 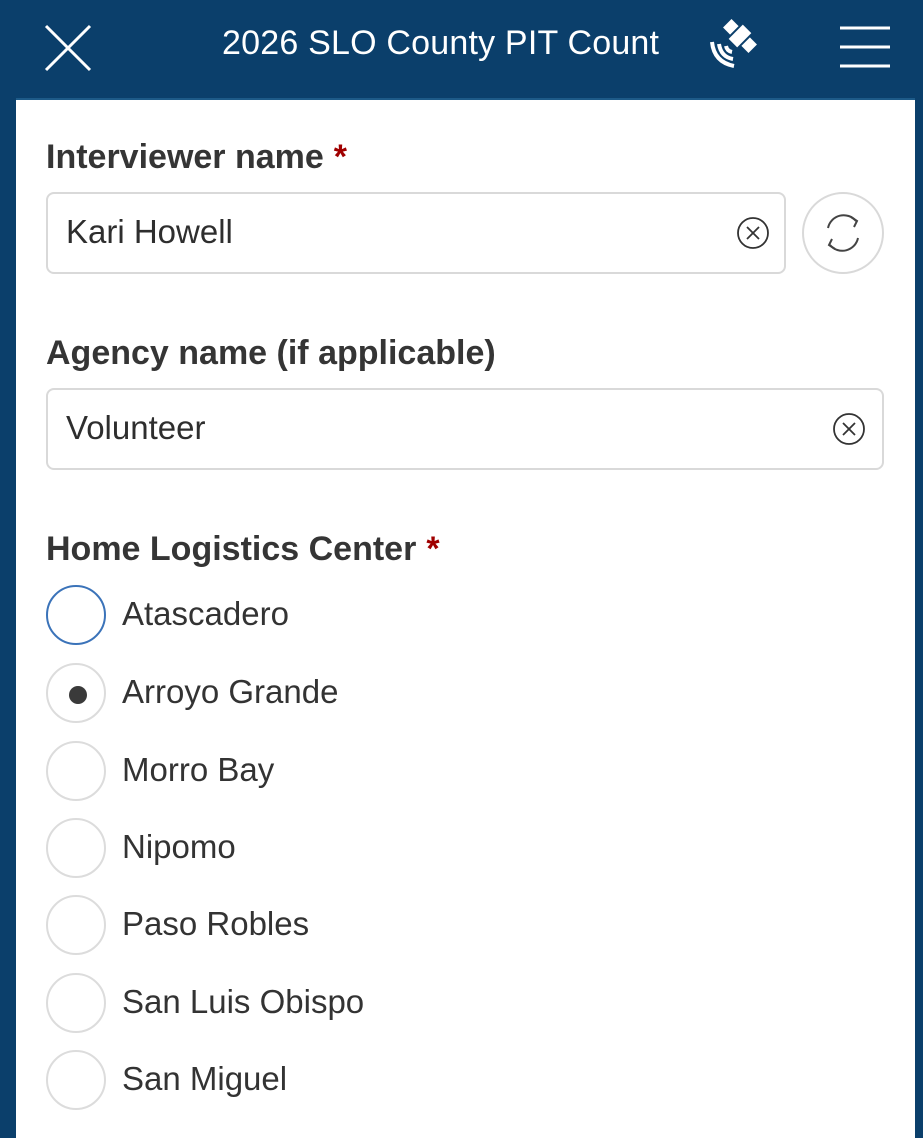 What do you see at coordinates (346, 617) in the screenshot?
I see `radio-option-atascadero: Atascadero` at bounding box center [346, 617].